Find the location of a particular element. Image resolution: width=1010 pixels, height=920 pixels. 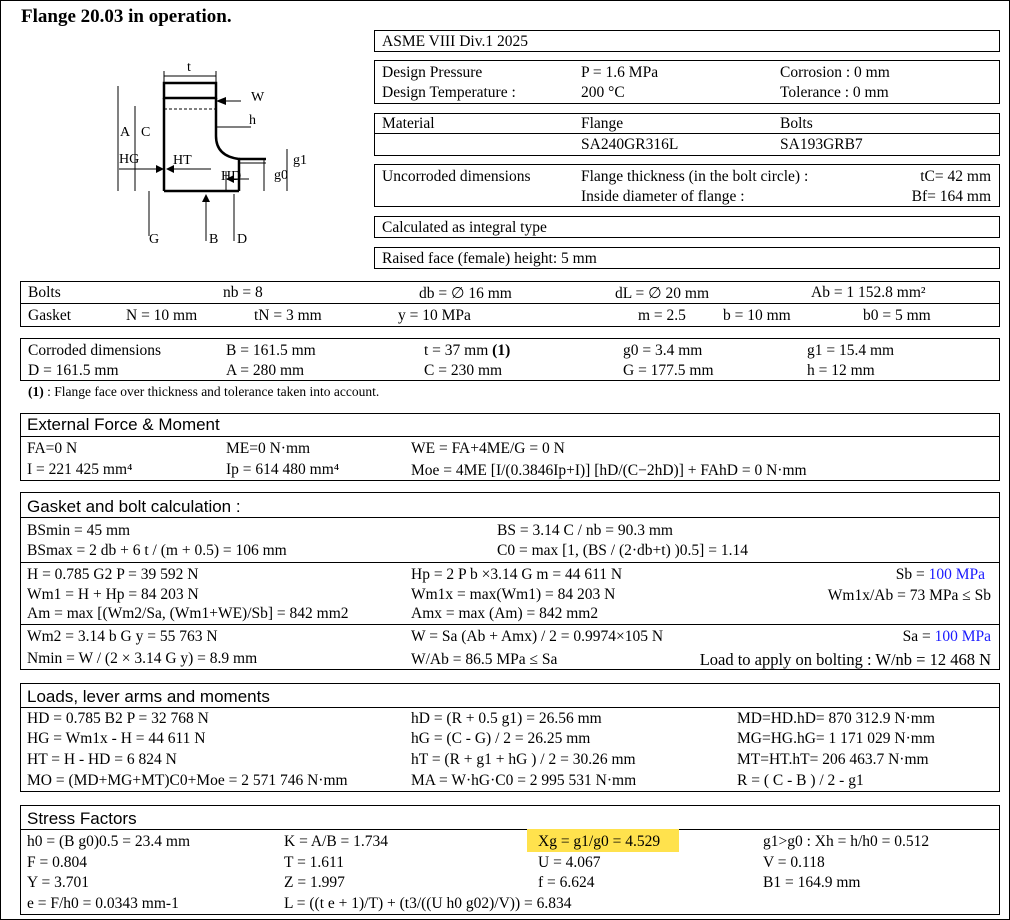

tolerance-value: Tolerance : 0 mm is located at coordinates (834, 92).